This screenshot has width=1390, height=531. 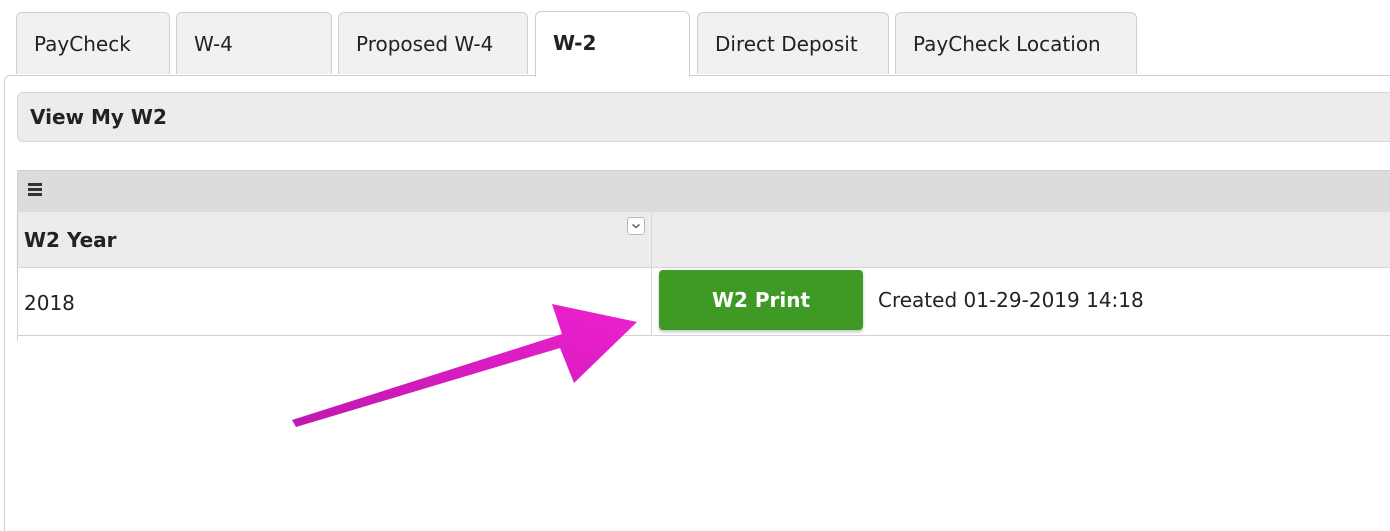 I want to click on w2-print-button: W2 Print, so click(x=761, y=300).